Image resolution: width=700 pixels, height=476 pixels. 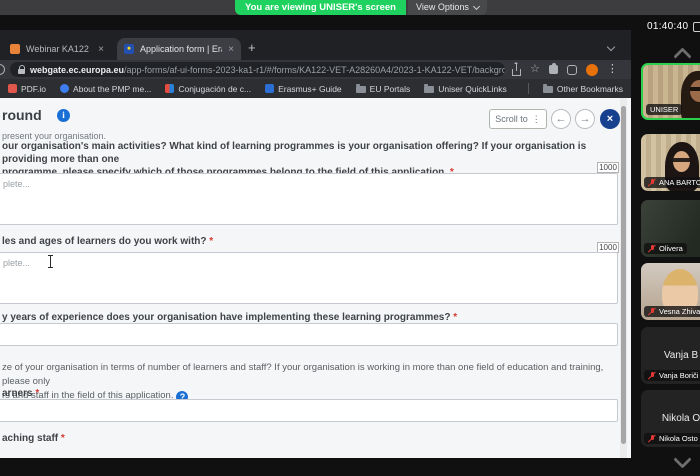 What do you see at coordinates (21, 393) in the screenshot?
I see `learners-label: arners *` at bounding box center [21, 393].